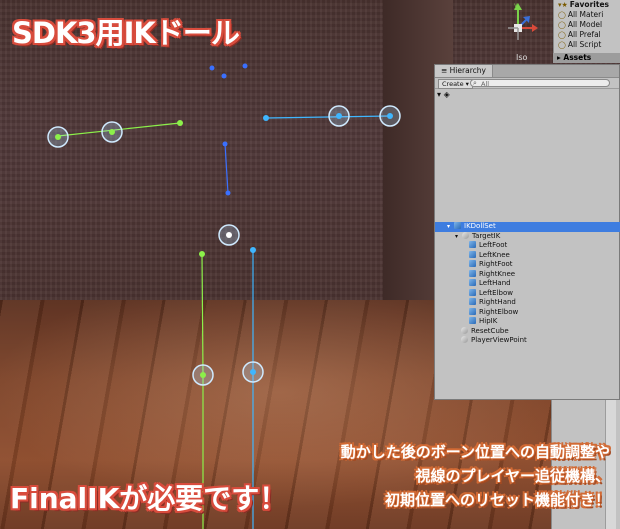 The height and width of the screenshot is (529, 620). I want to click on left-elbow-point, so click(180, 123).